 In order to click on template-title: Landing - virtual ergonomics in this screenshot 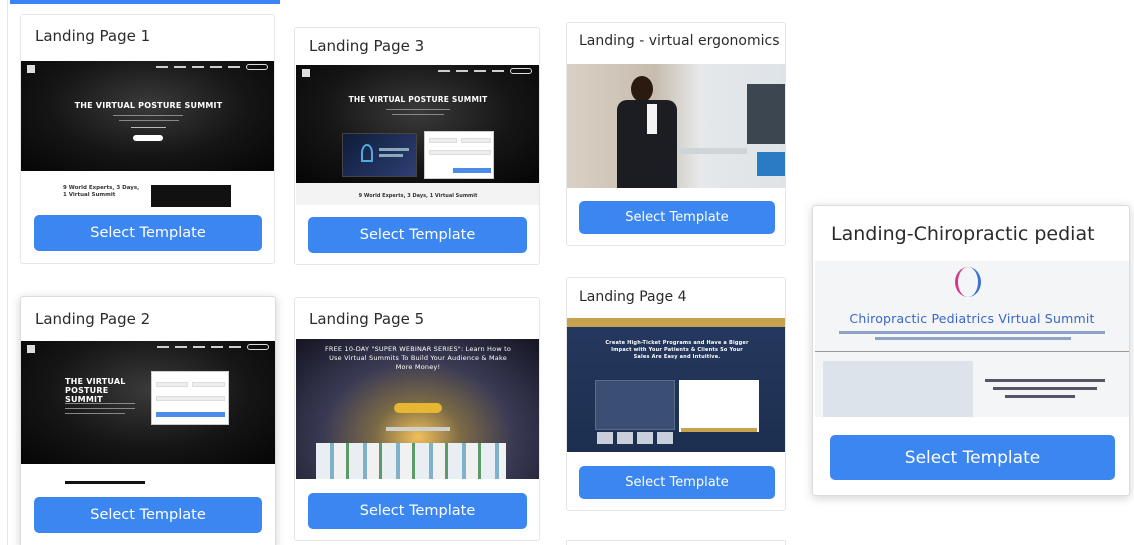, I will do `click(679, 41)`.